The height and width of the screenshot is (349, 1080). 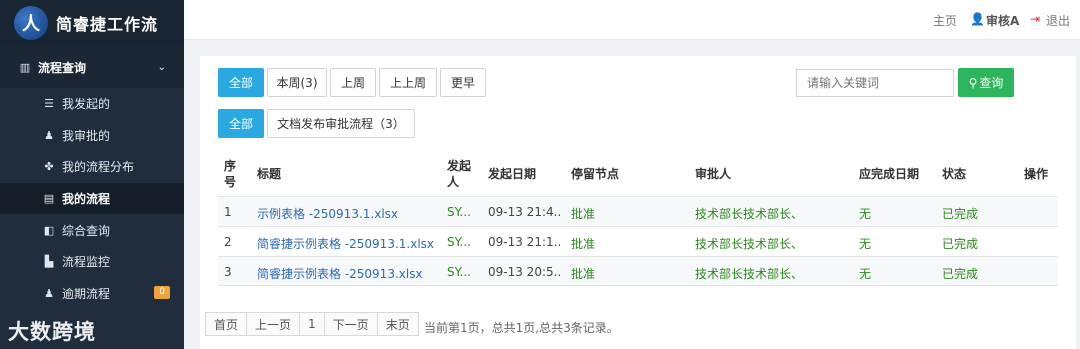 I want to click on filter-time-this-week: 本周(3), so click(x=297, y=82).